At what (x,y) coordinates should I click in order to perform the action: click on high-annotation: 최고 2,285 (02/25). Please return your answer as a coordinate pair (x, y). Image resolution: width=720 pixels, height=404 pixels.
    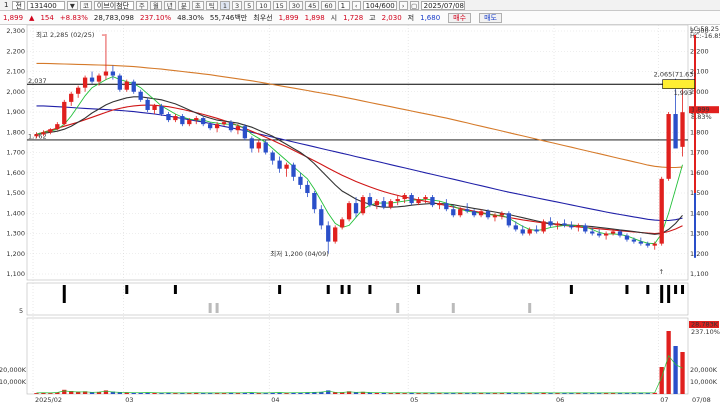
    Looking at the image, I should click on (65, 34).